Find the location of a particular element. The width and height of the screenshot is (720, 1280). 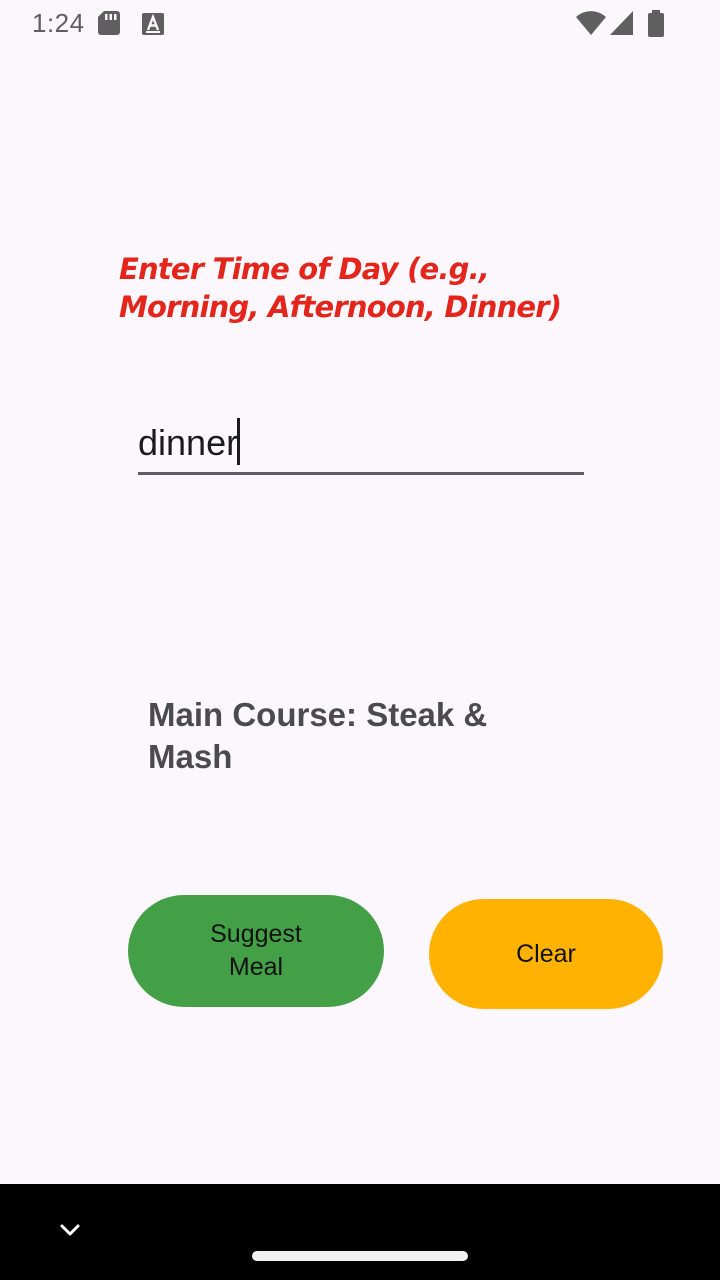

time-of-day-field is located at coordinates (361, 445).